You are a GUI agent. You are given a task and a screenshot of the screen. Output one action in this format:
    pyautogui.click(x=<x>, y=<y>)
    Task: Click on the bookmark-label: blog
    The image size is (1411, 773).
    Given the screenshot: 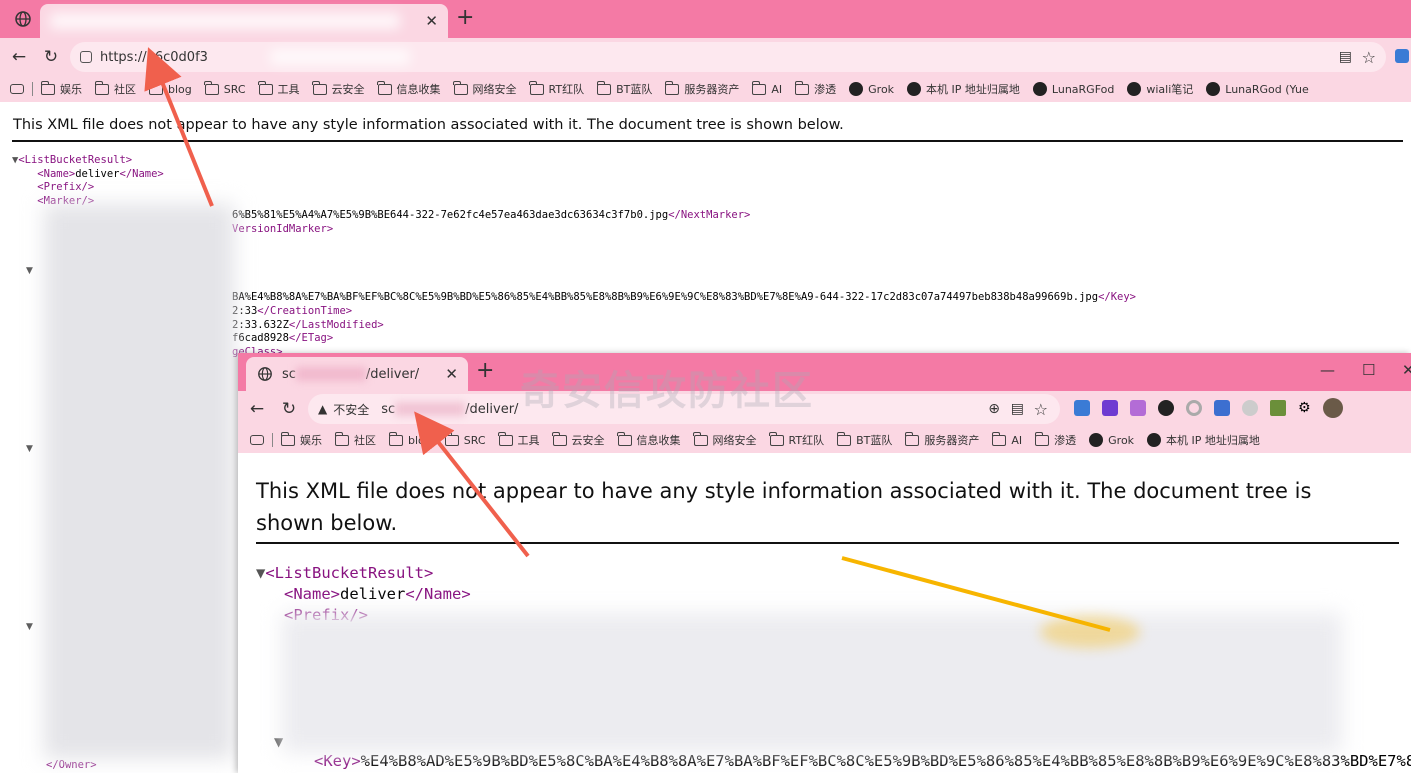 What is the action you would take?
    pyautogui.click(x=420, y=440)
    